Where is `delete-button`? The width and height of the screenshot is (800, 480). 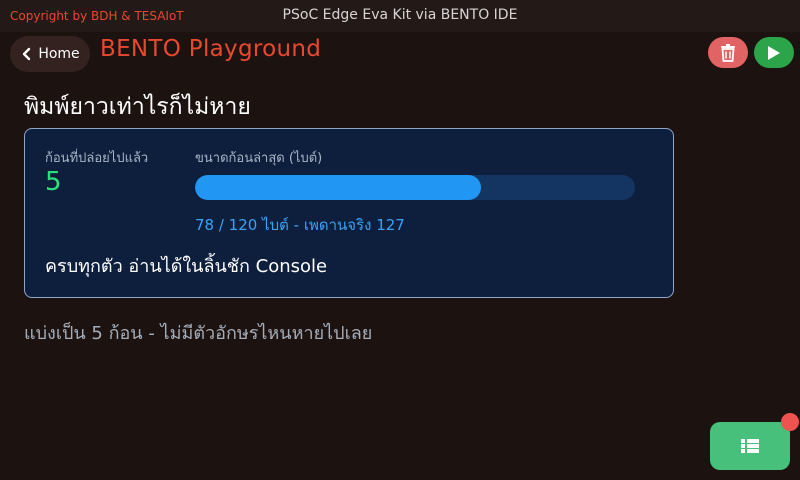
delete-button is located at coordinates (728, 52).